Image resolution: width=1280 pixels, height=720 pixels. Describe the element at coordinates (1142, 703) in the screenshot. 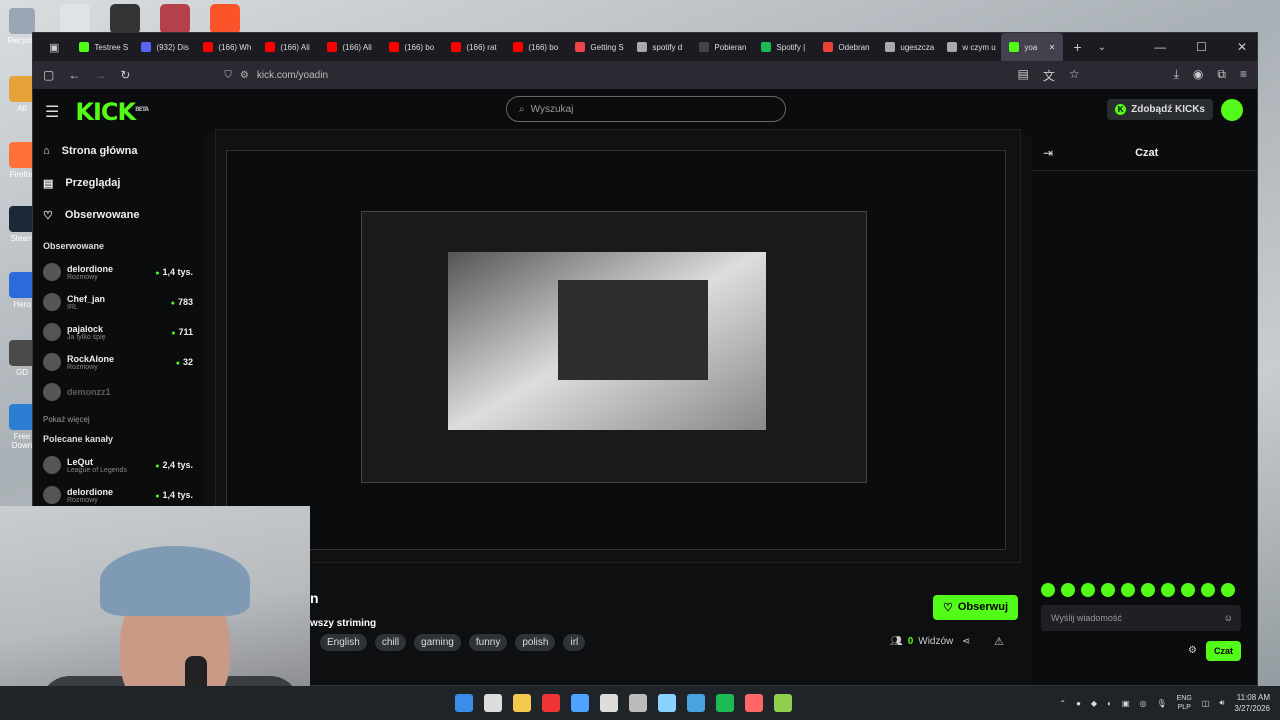

I see `steam-tray-icon: ◎` at that location.